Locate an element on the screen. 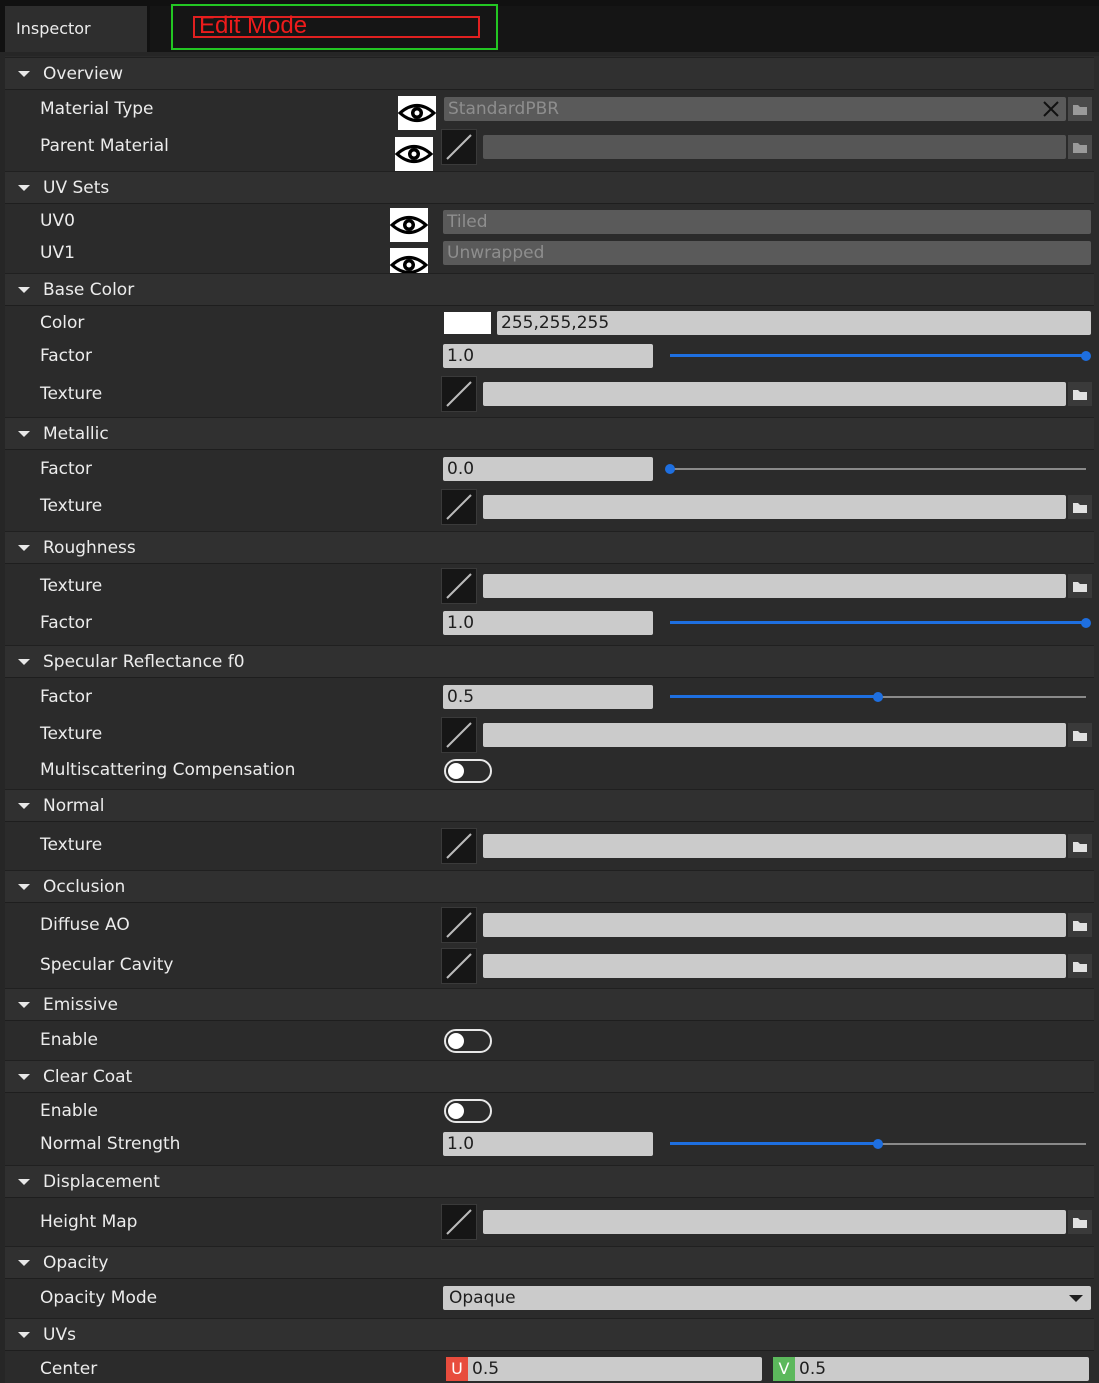 The height and width of the screenshot is (1383, 1099). height-map-path-field is located at coordinates (774, 1222).